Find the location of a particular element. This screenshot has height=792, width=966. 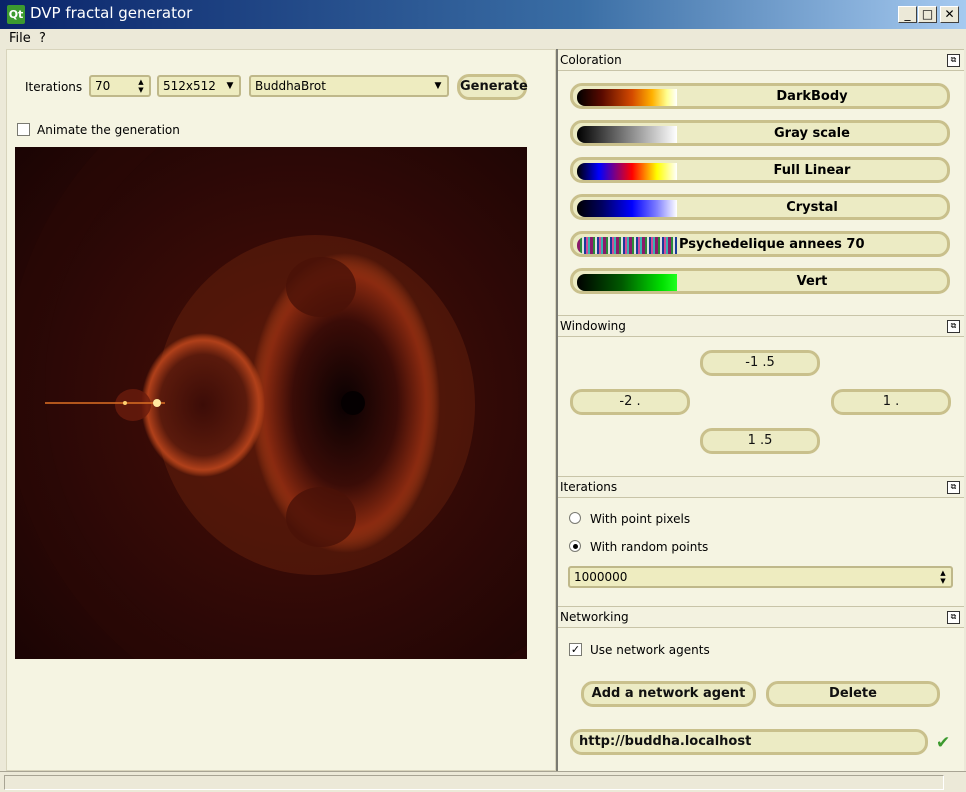

maximize-button: □ is located at coordinates (927, 14).